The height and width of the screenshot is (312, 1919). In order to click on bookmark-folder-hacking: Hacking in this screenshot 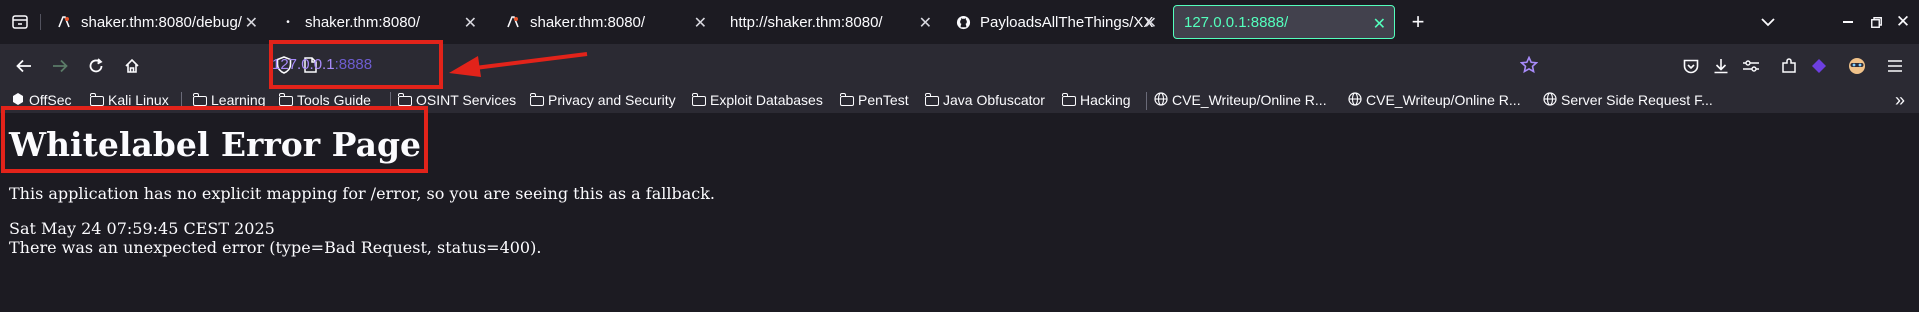, I will do `click(1096, 100)`.